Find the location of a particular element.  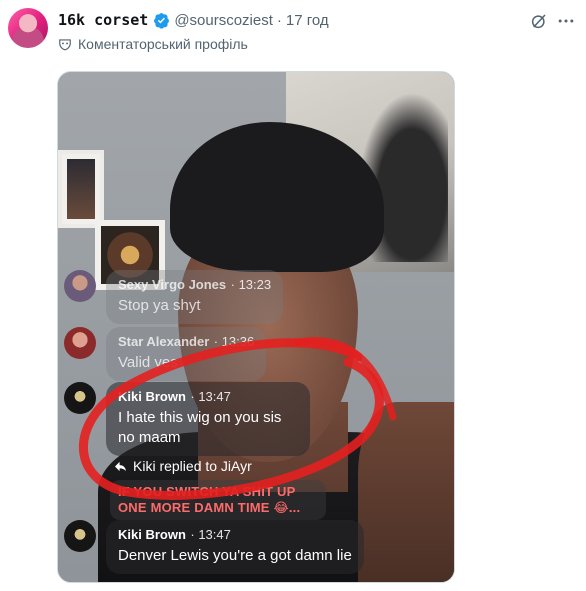

comment-text: Denver Lewis you're a got damn lie is located at coordinates (235, 555).